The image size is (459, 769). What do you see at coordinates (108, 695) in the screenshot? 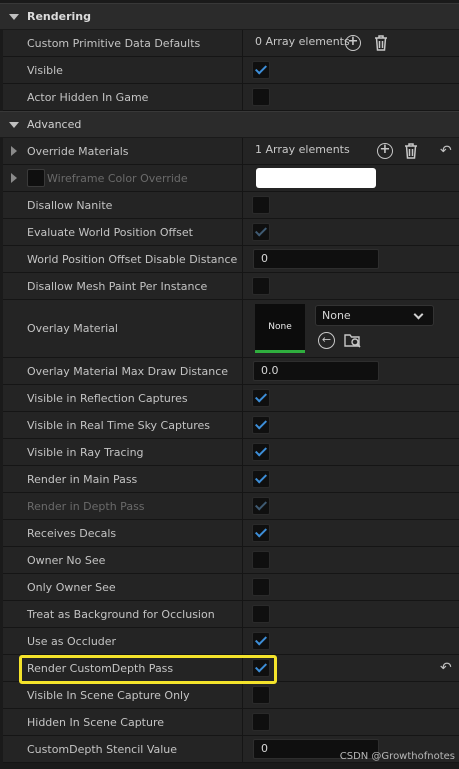
I see `property-label: Visible In Scene Capture Only` at bounding box center [108, 695].